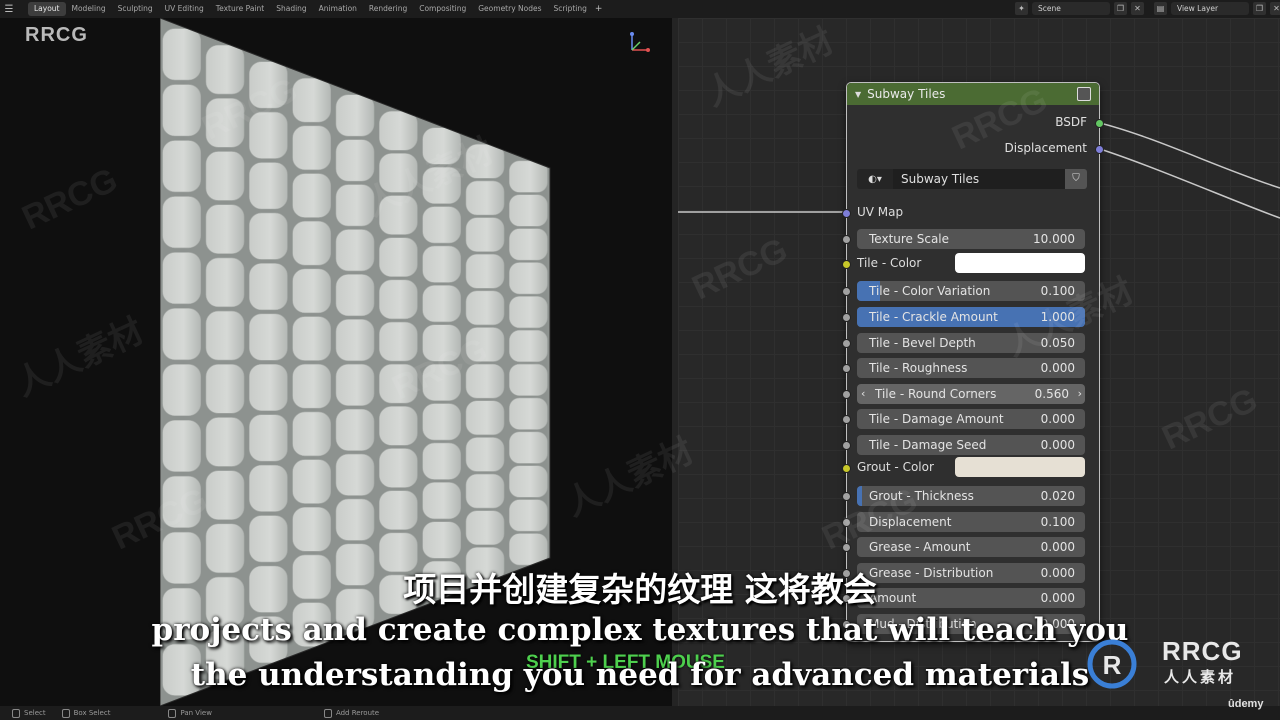 The image size is (1280, 720). Describe the element at coordinates (639, 43) in the screenshot. I see `axis-gizmo-icon` at that location.